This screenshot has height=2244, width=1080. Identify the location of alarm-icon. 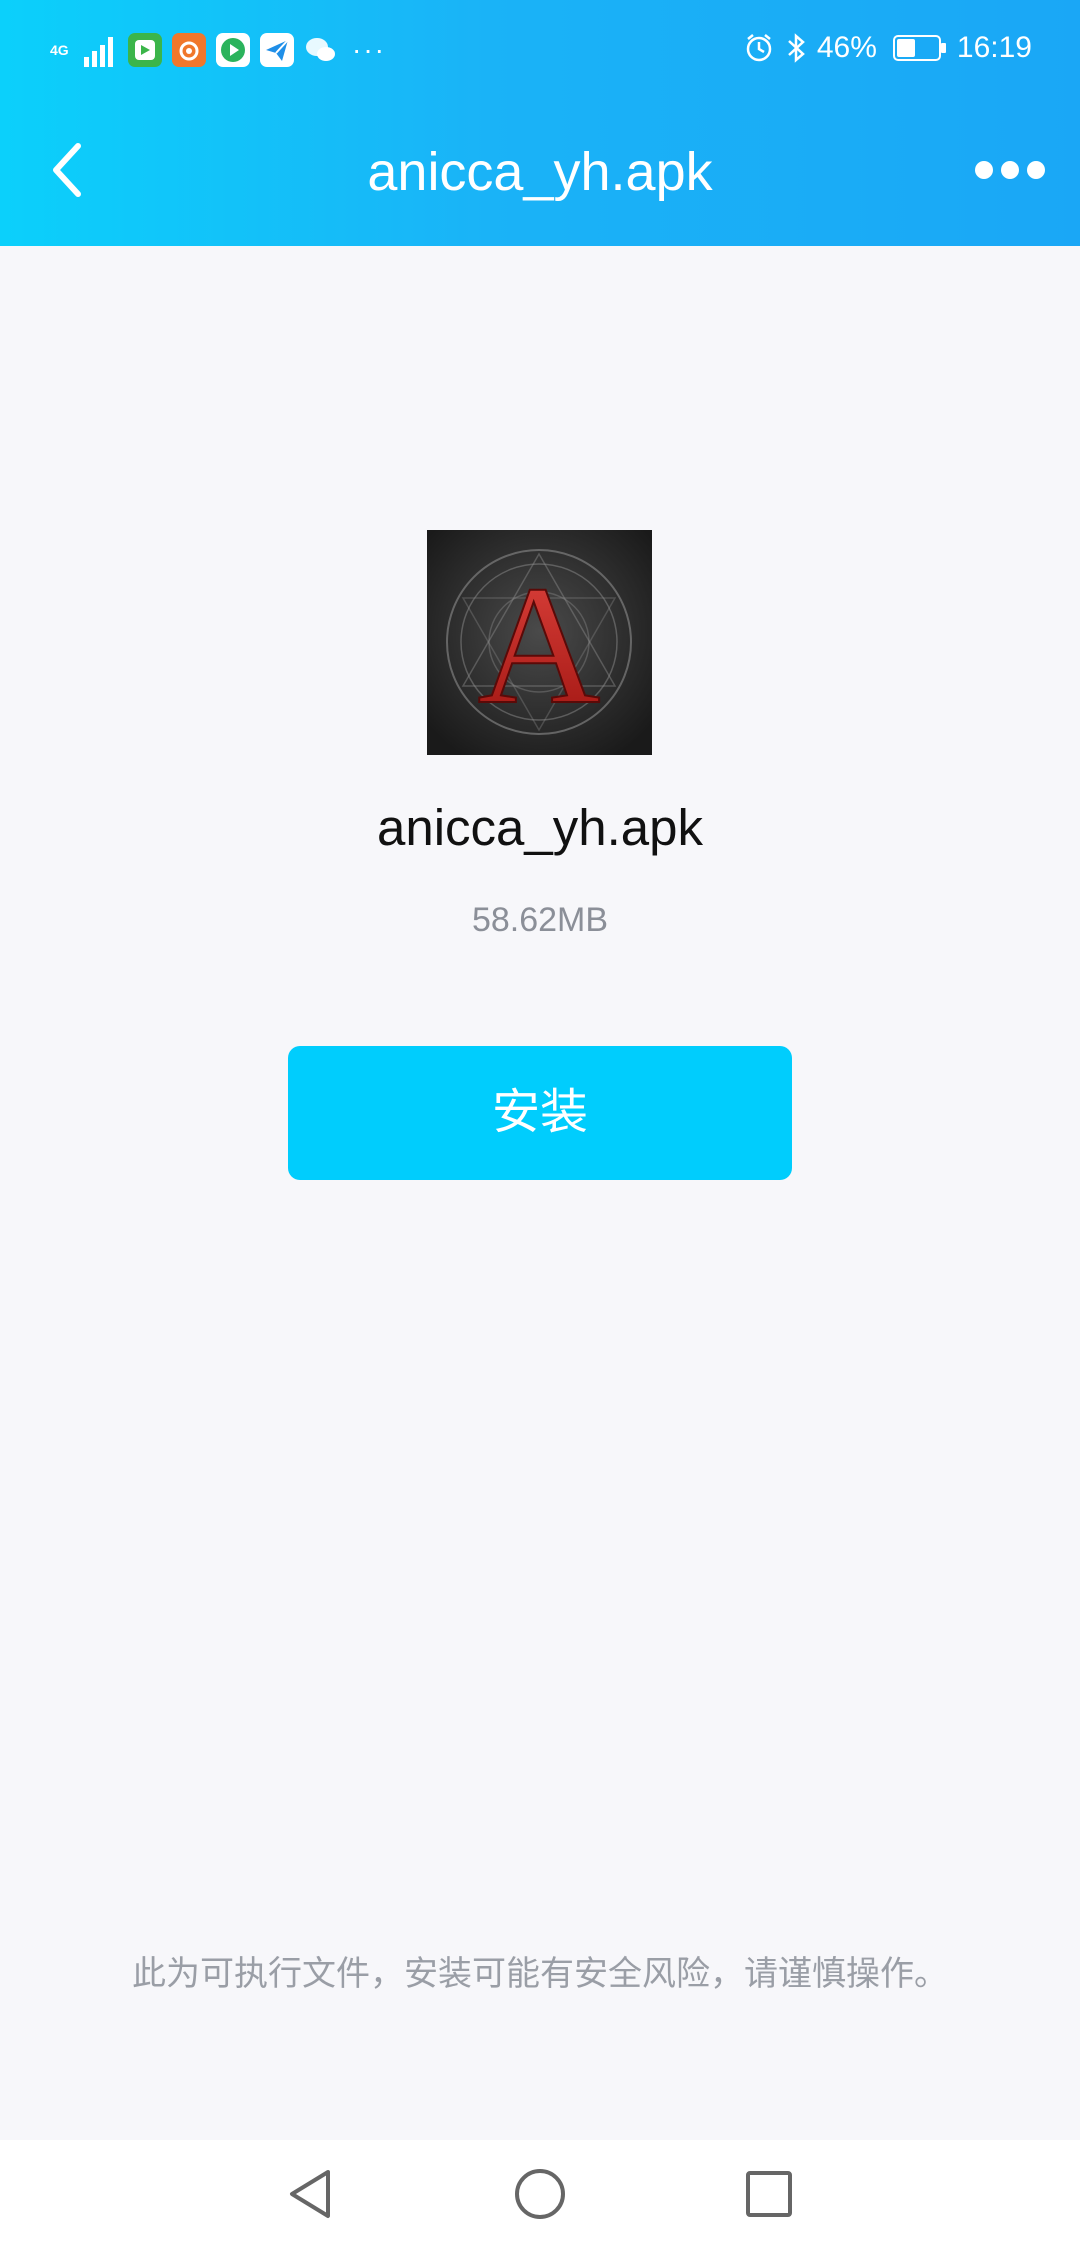
(759, 48).